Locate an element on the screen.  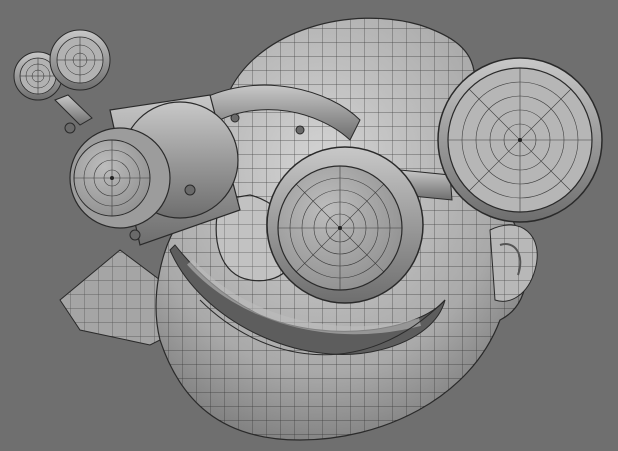
flip-up-lens is located at coordinates (520, 140).